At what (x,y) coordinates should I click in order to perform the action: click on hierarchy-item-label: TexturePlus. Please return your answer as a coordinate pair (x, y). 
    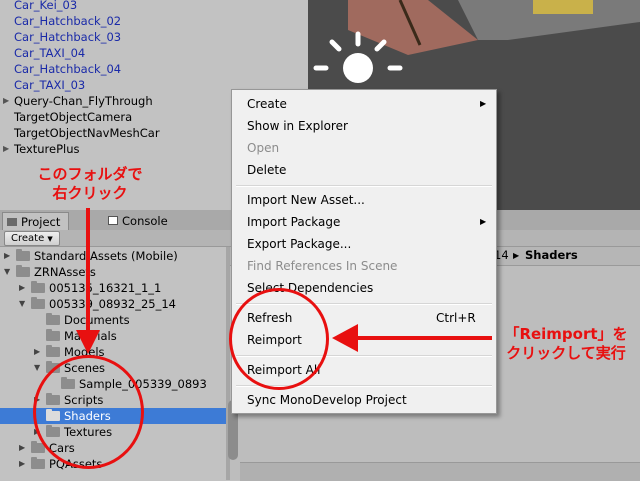
    Looking at the image, I should click on (47, 149).